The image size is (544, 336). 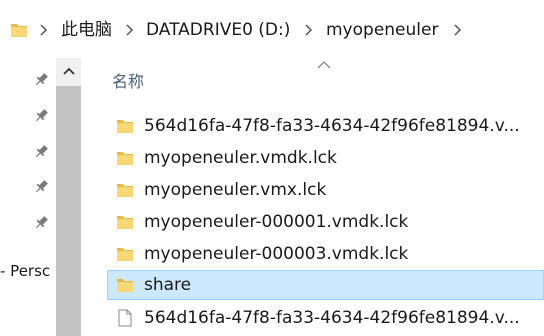 What do you see at coordinates (68, 211) in the screenshot?
I see `scroll-thumb` at bounding box center [68, 211].